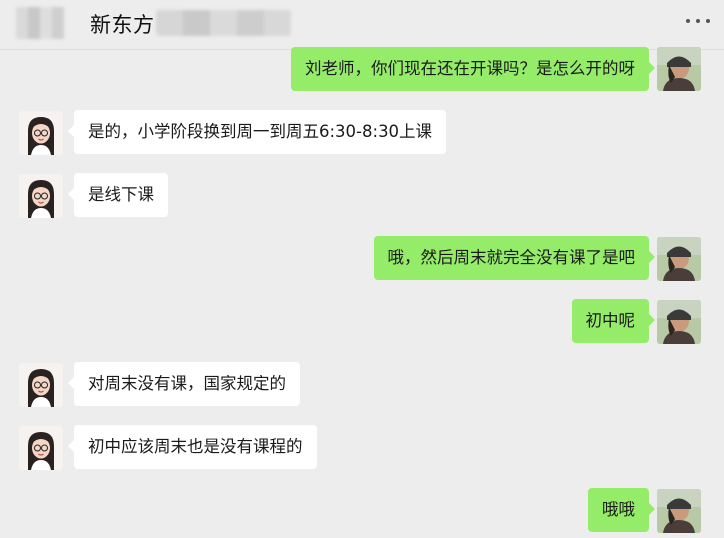 This screenshot has width=724, height=538. What do you see at coordinates (122, 25) in the screenshot?
I see `chat-title: 新东方` at bounding box center [122, 25].